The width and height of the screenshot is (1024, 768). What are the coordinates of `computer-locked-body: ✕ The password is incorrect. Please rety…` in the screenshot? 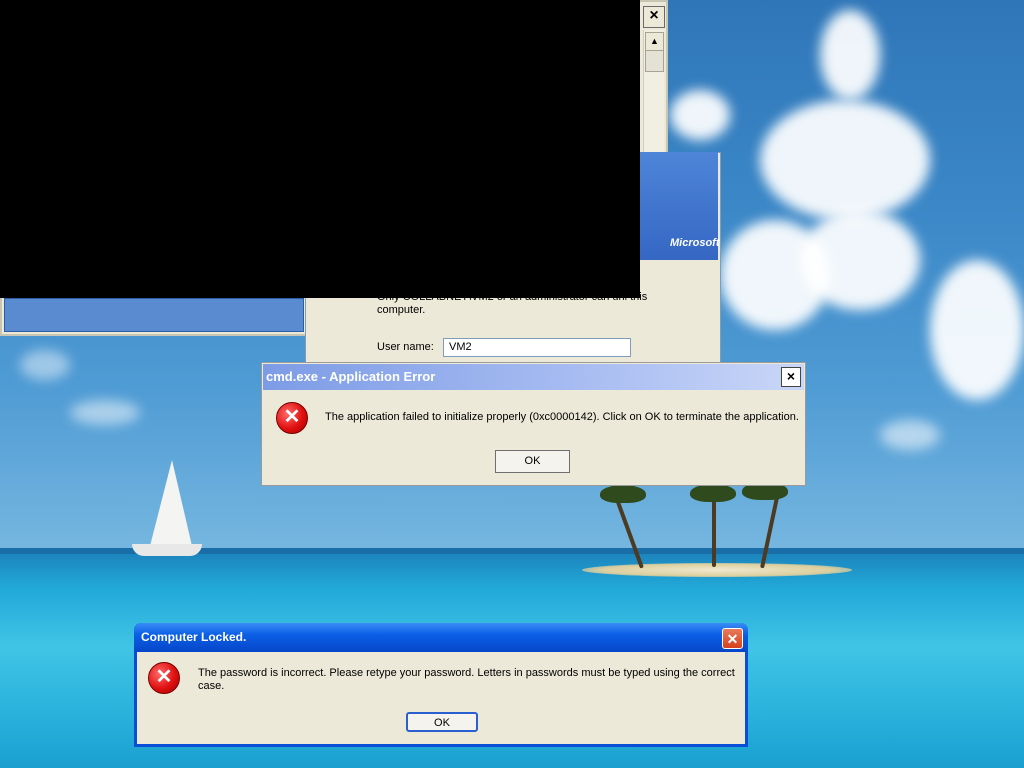 It's located at (441, 698).